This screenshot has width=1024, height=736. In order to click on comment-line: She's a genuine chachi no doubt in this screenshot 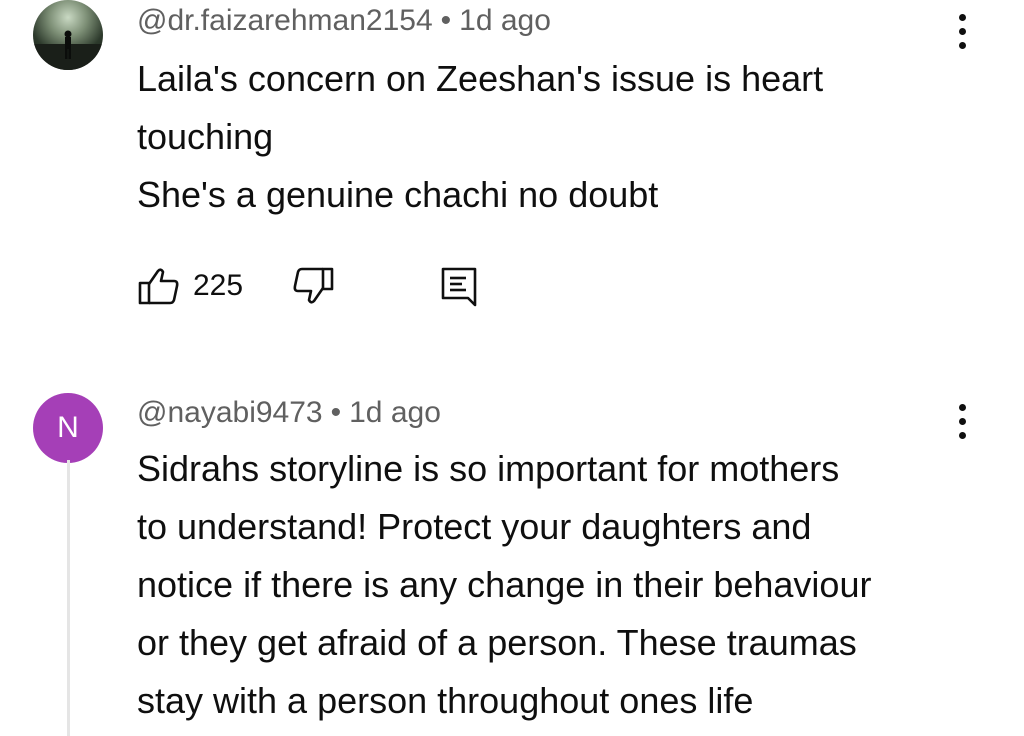, I will do `click(398, 194)`.